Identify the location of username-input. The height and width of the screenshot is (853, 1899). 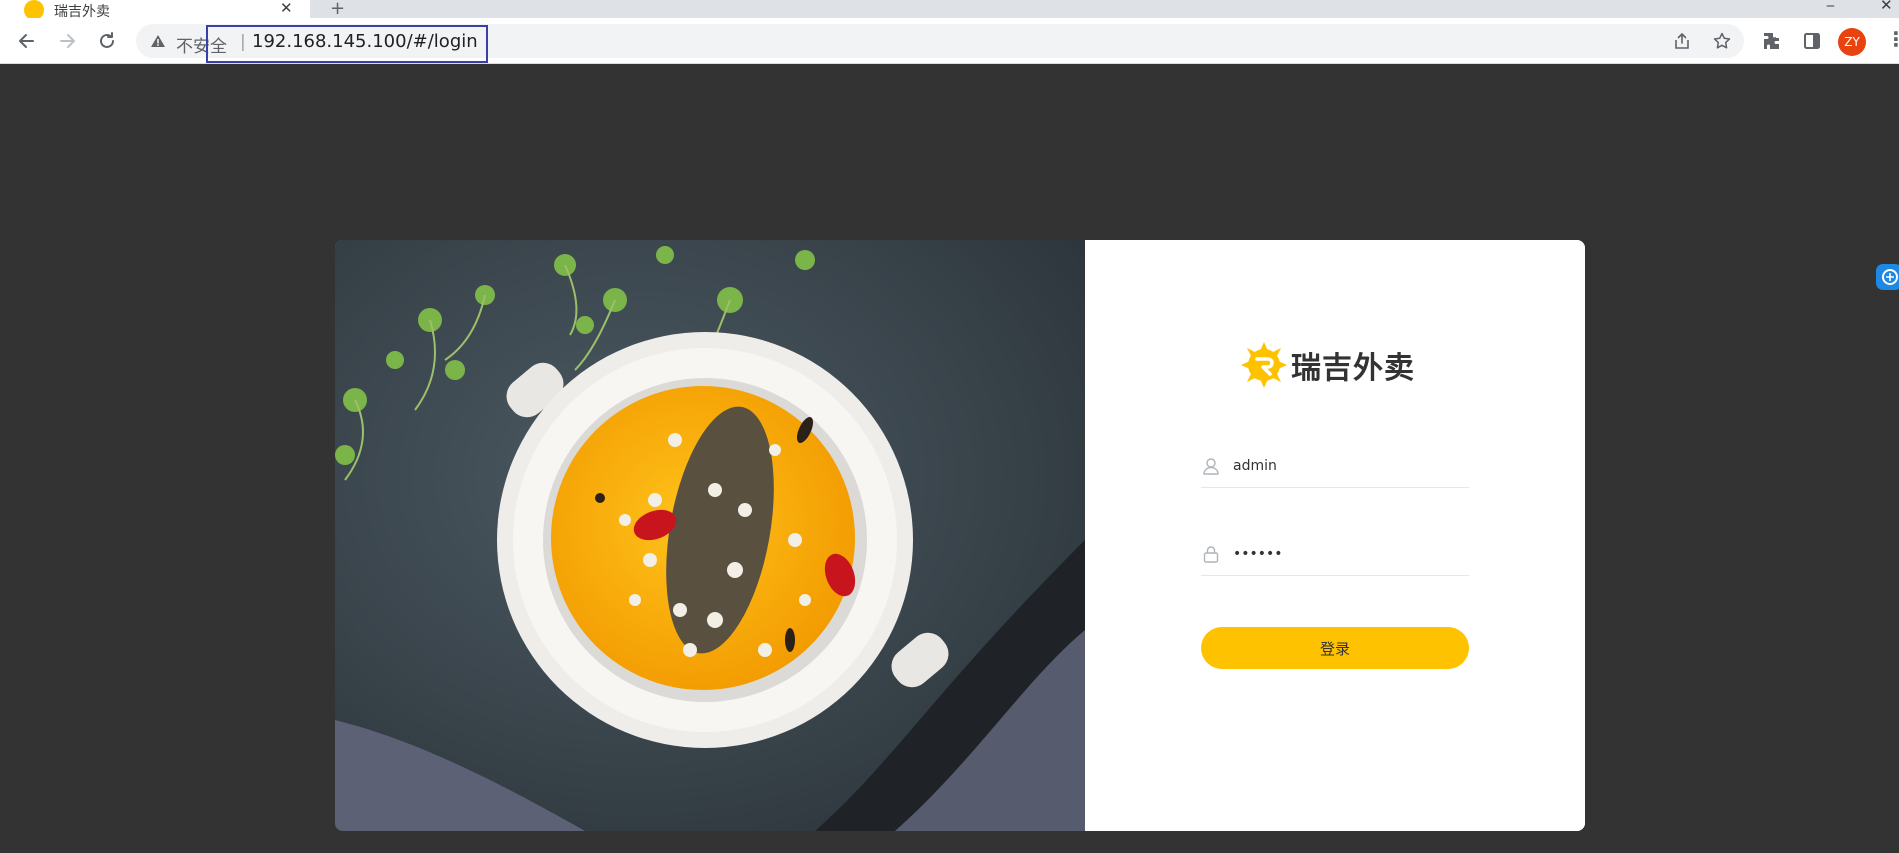
(1348, 466).